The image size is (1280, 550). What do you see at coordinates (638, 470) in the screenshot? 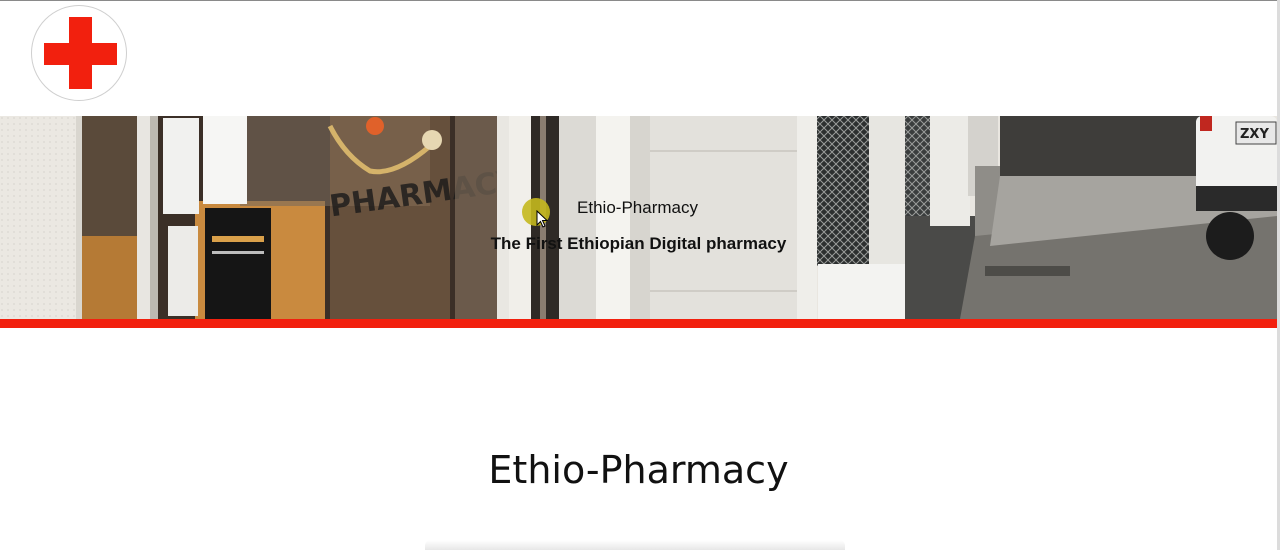
I see `section-heading: Ethio-Pharmacy` at bounding box center [638, 470].